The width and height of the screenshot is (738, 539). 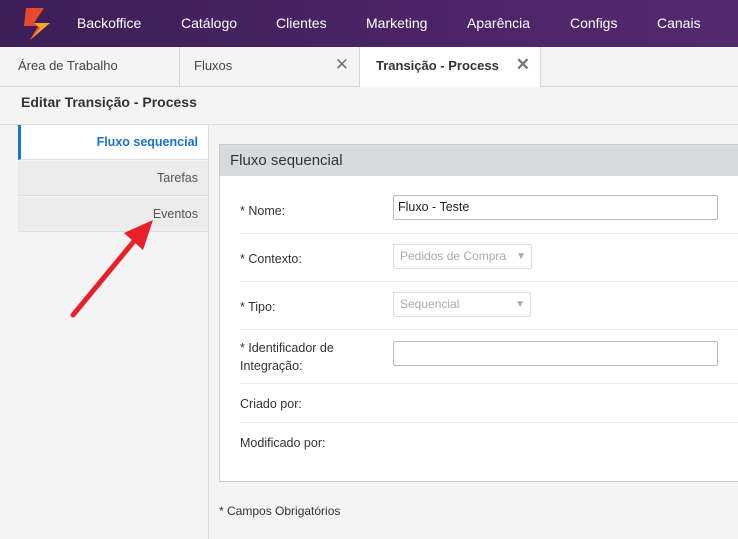 What do you see at coordinates (679, 23) in the screenshot?
I see `nav-canais: Canais` at bounding box center [679, 23].